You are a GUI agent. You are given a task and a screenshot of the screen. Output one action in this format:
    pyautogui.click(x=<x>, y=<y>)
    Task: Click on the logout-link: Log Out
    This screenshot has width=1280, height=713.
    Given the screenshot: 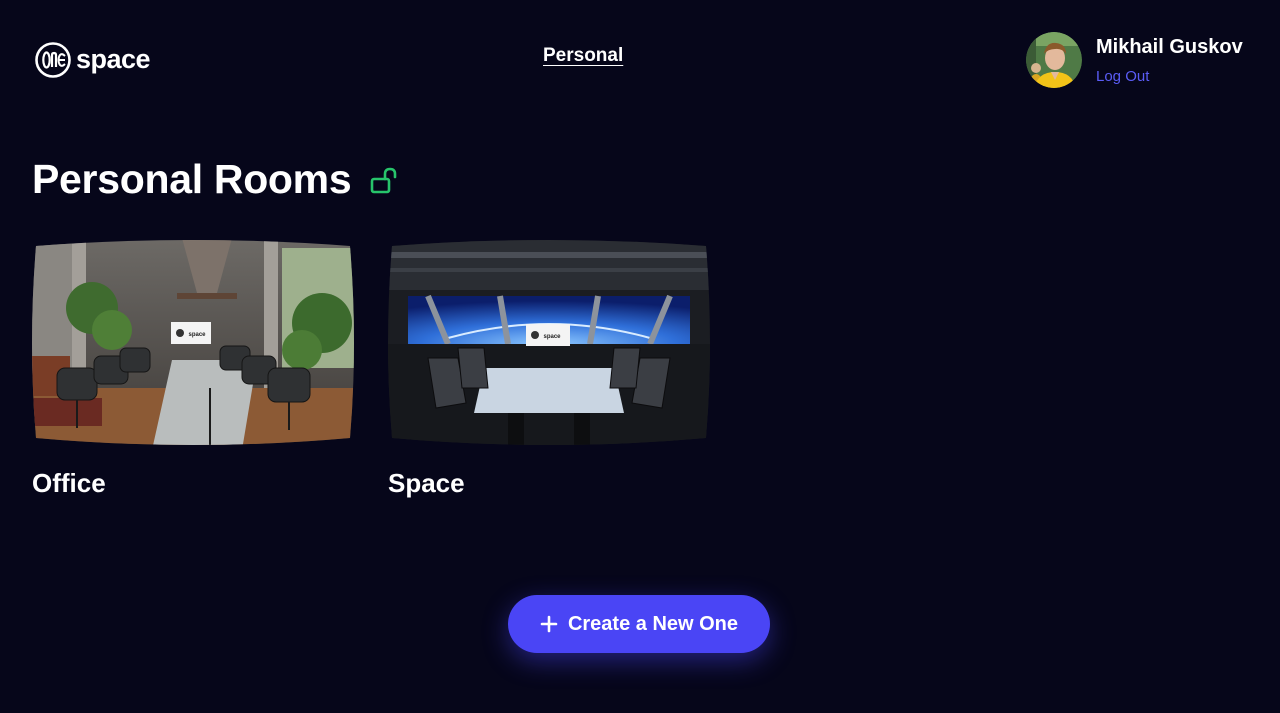 What is the action you would take?
    pyautogui.click(x=1169, y=76)
    